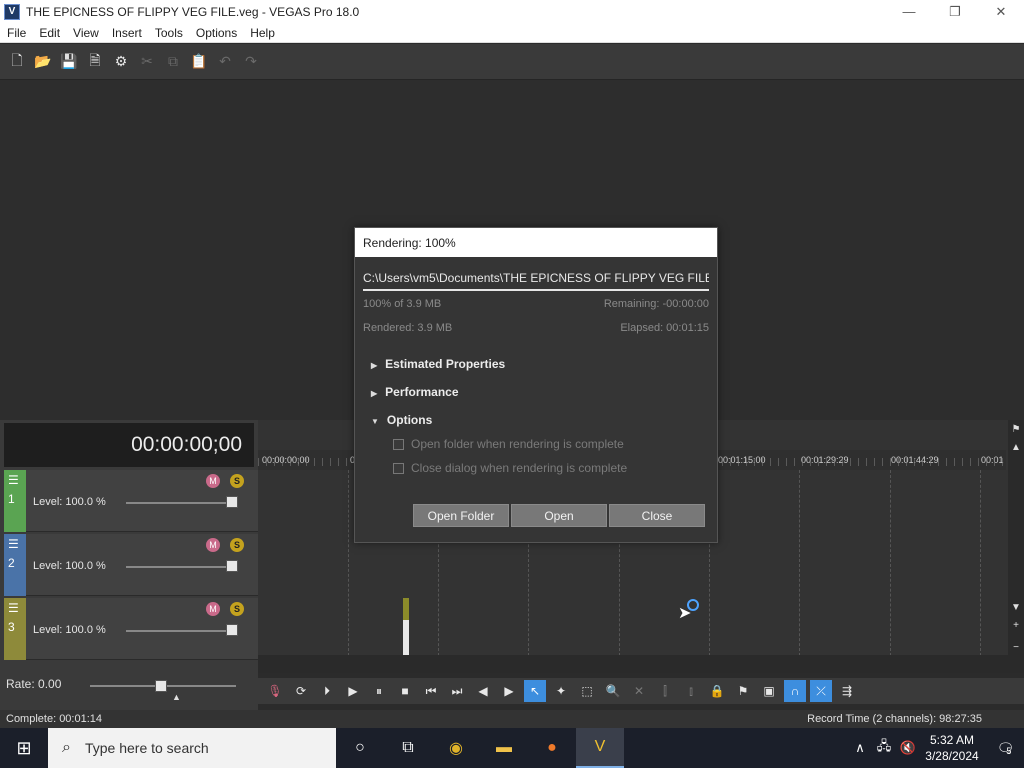  I want to click on marker-icon: ⚑, so click(743, 691).